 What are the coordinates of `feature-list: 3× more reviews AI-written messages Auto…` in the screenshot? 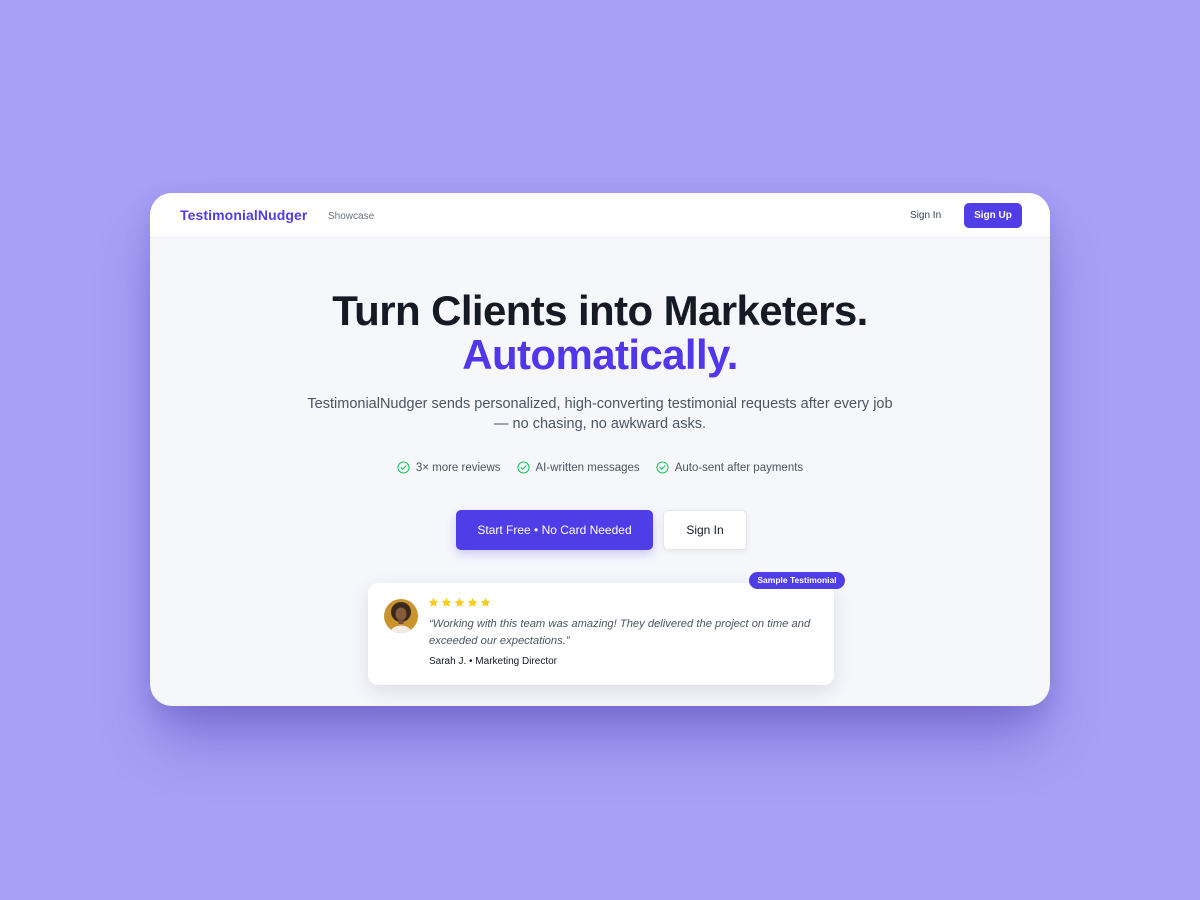 It's located at (600, 467).